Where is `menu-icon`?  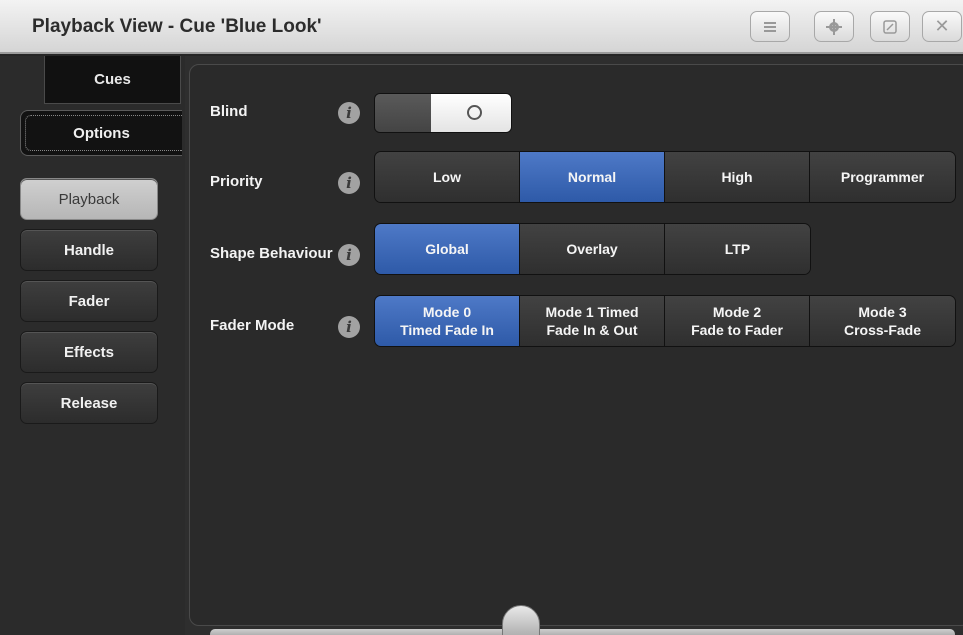
menu-icon is located at coordinates (770, 26).